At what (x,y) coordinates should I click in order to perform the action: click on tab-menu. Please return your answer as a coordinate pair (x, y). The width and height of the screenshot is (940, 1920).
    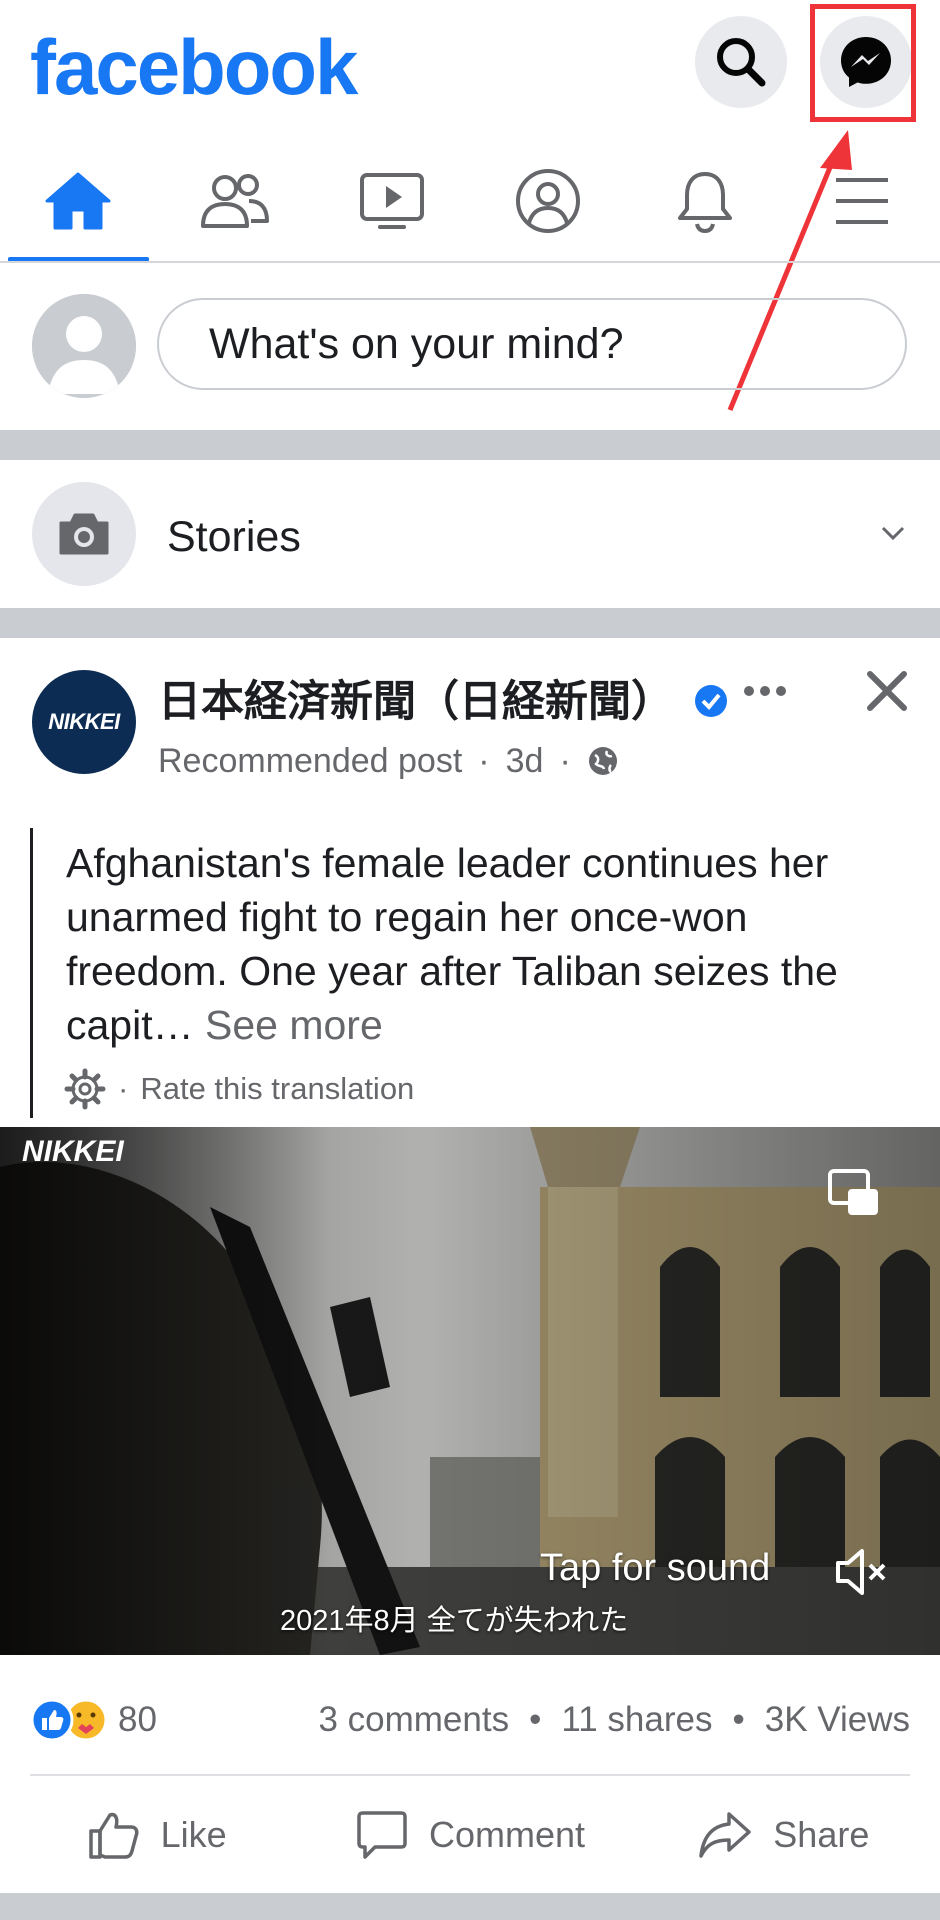
    Looking at the image, I should click on (861, 201).